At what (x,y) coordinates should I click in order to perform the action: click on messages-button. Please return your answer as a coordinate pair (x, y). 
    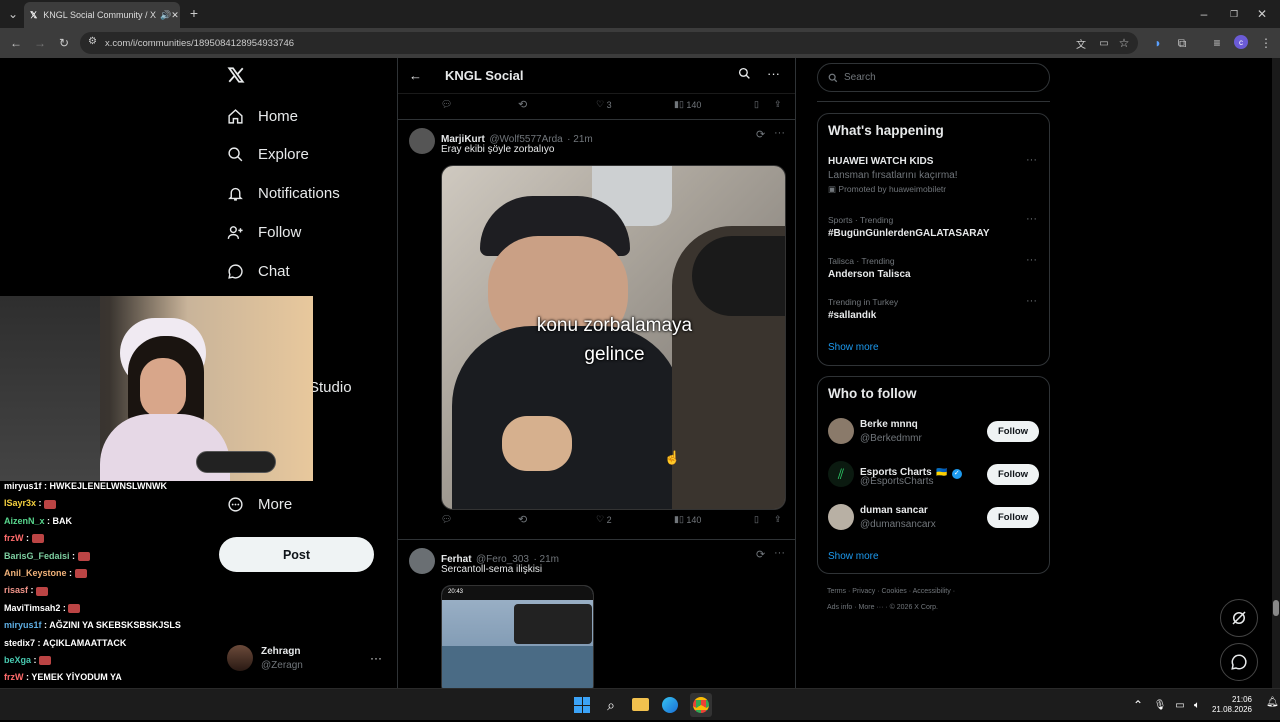
    Looking at the image, I should click on (1239, 662).